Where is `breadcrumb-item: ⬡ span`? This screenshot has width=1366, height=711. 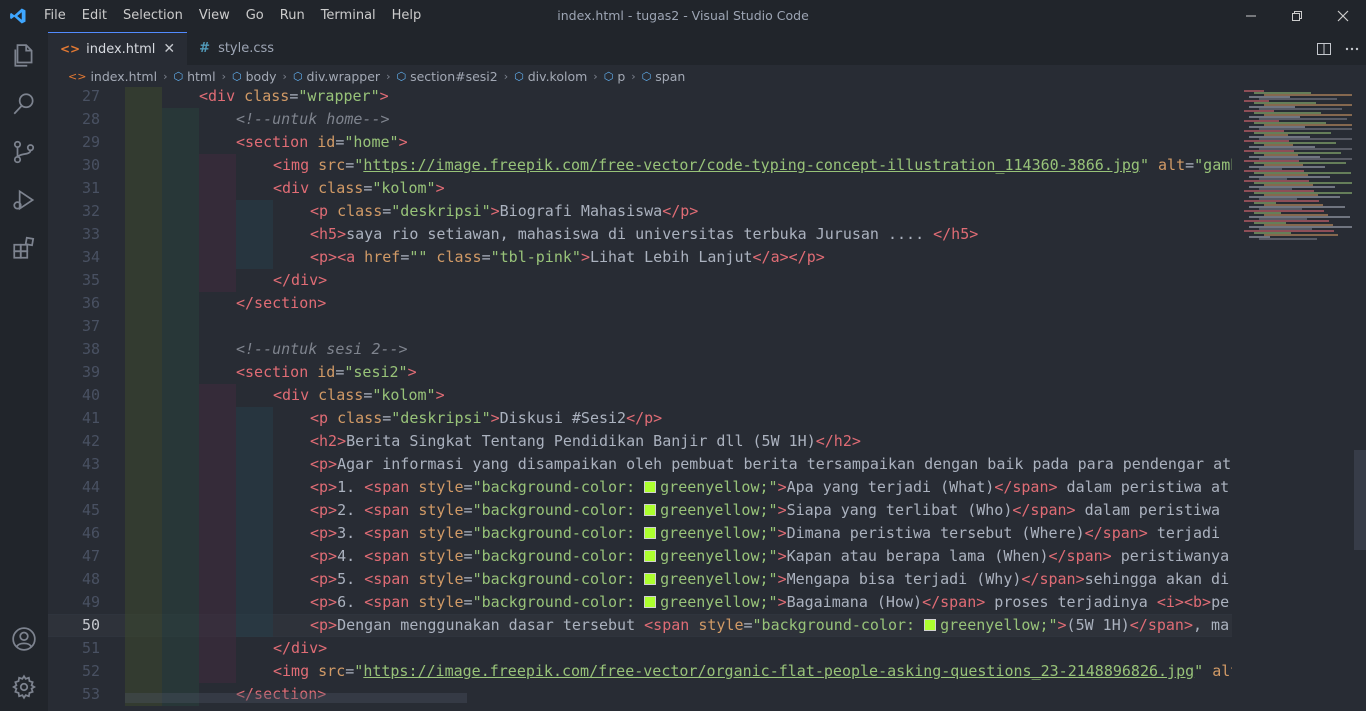 breadcrumb-item: ⬡ span is located at coordinates (664, 76).